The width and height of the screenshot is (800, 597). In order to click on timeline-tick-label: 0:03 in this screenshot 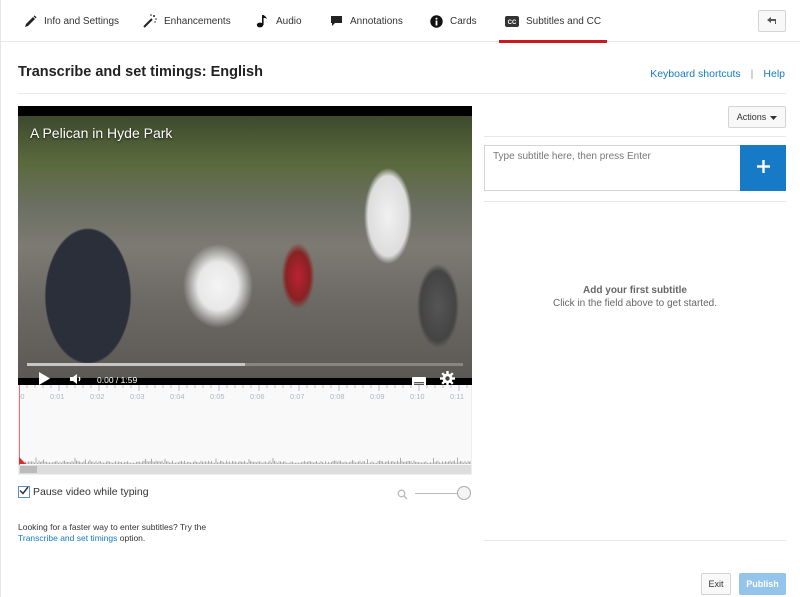, I will do `click(137, 396)`.